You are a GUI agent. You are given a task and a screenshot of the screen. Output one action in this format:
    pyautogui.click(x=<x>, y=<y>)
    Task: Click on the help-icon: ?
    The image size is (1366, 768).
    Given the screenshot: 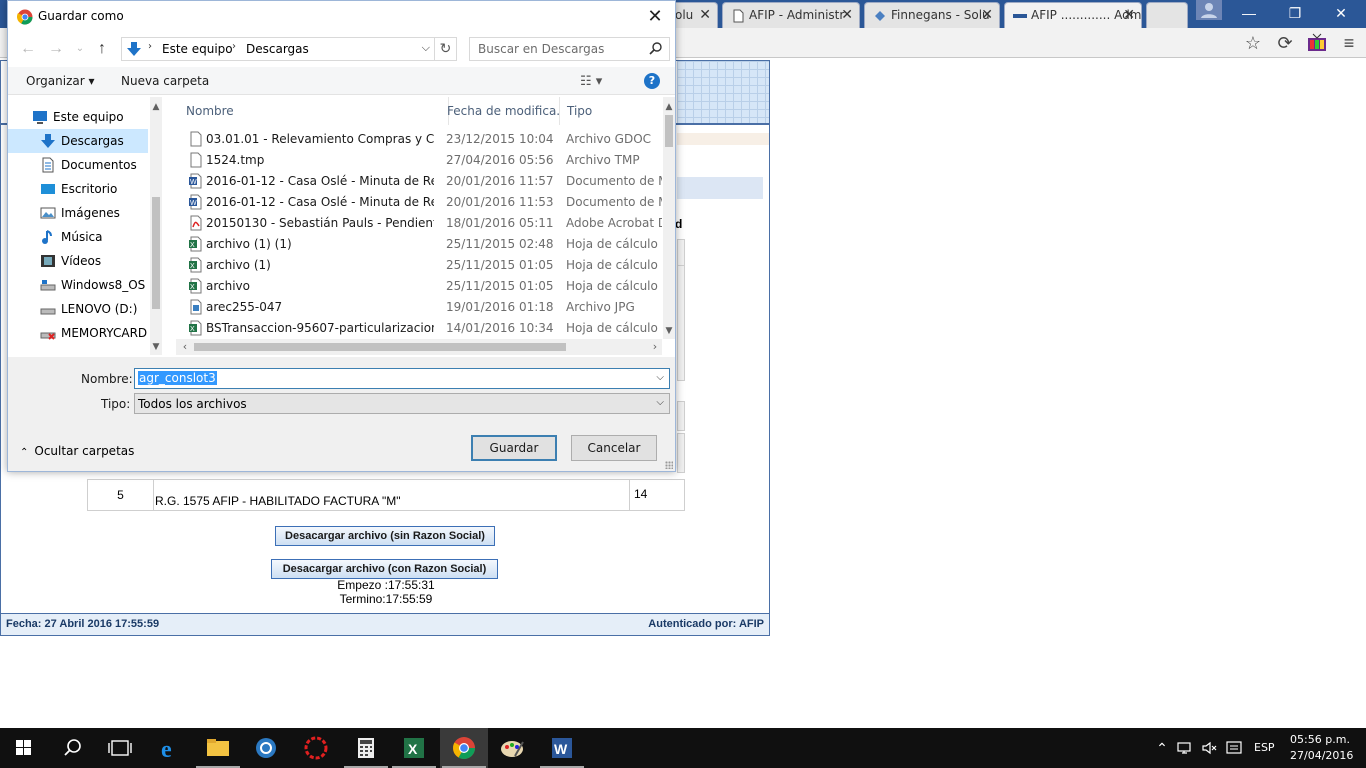 What is the action you would take?
    pyautogui.click(x=652, y=81)
    